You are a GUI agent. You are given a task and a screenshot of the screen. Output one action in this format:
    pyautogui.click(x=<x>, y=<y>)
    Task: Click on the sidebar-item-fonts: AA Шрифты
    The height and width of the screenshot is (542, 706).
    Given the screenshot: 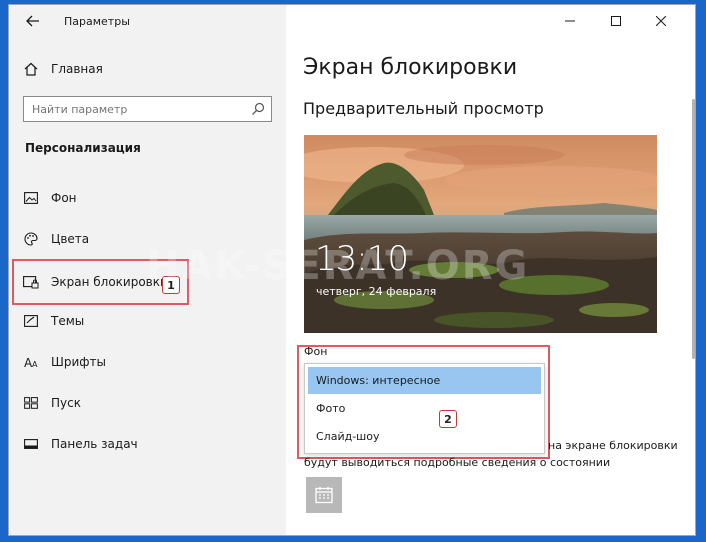 What is the action you would take?
    pyautogui.click(x=147, y=362)
    